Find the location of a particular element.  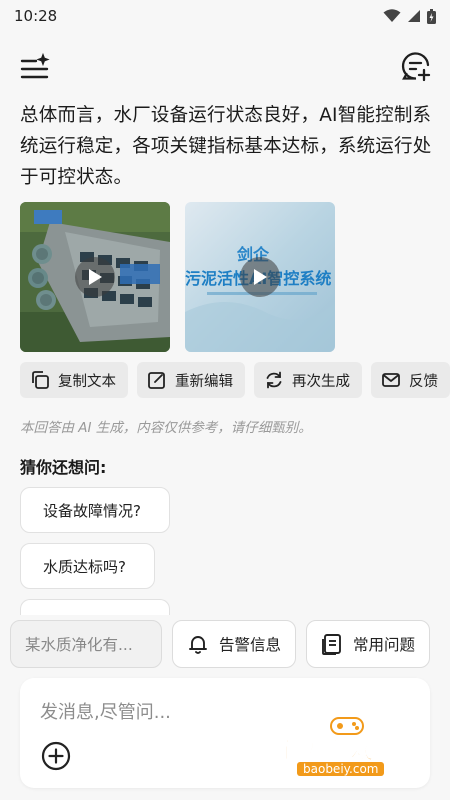

ai-disclaimer: 本回答由 AI 生成，内容仅供参考，请仔细甄别。 is located at coordinates (166, 428).